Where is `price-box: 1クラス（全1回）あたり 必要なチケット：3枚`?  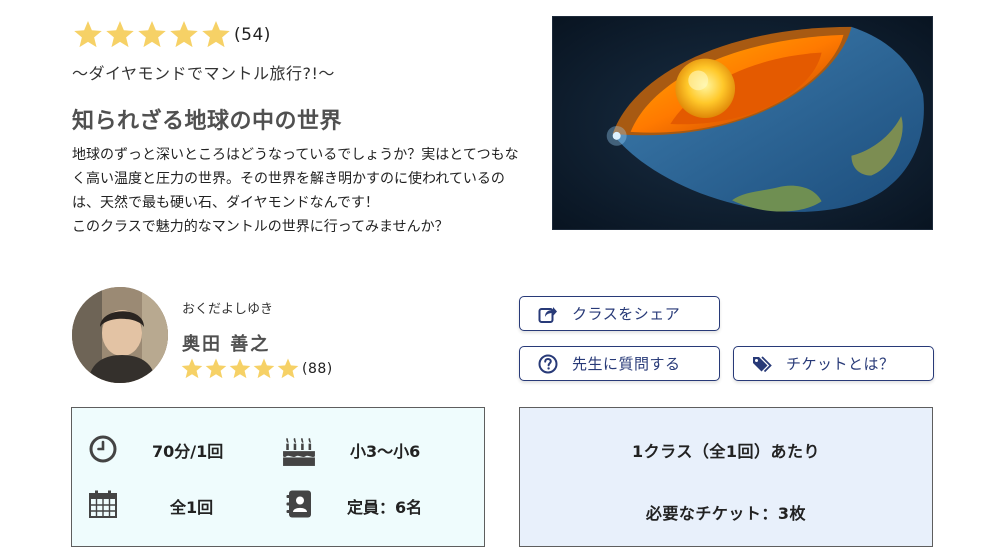 price-box: 1クラス（全1回）あたり 必要なチケット：3枚 is located at coordinates (726, 477).